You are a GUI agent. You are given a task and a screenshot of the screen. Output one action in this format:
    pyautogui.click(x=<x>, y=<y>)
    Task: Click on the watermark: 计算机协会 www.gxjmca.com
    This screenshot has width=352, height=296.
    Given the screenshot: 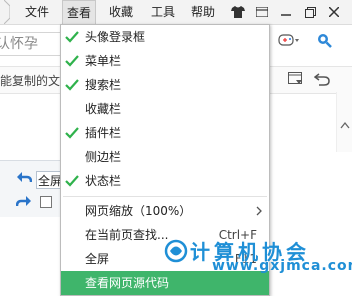 What is the action you would take?
    pyautogui.click(x=258, y=266)
    